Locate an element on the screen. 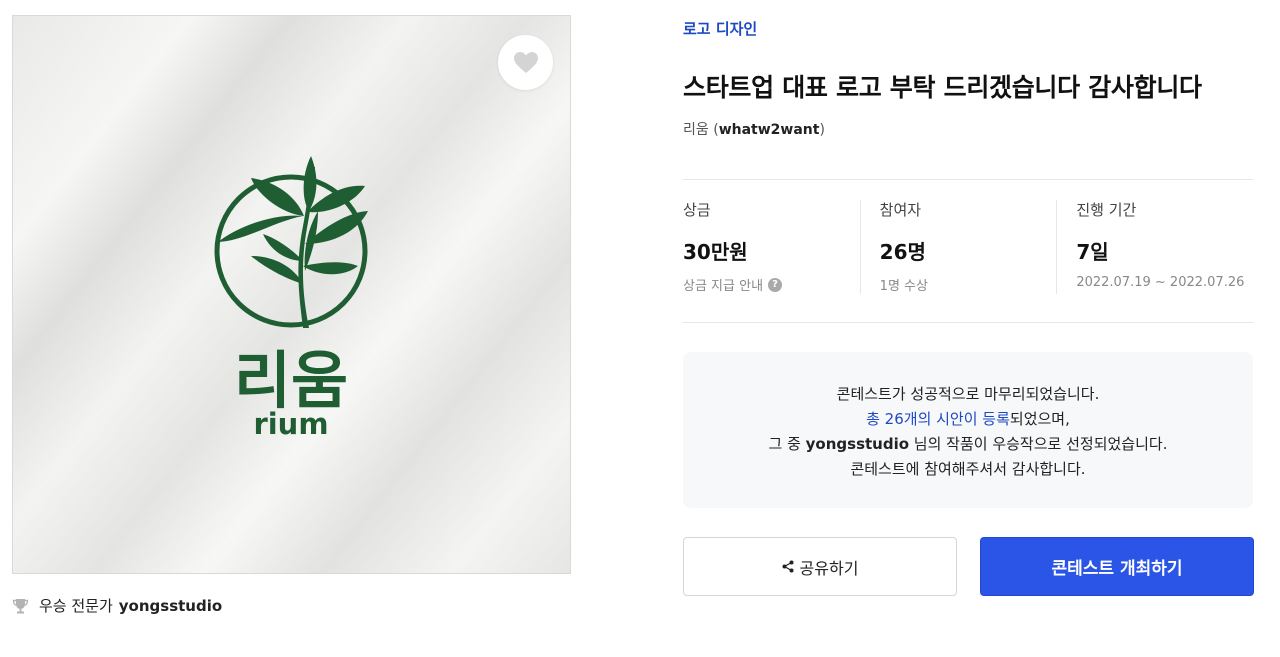  stat-label: 진행 기간 is located at coordinates (1106, 210).